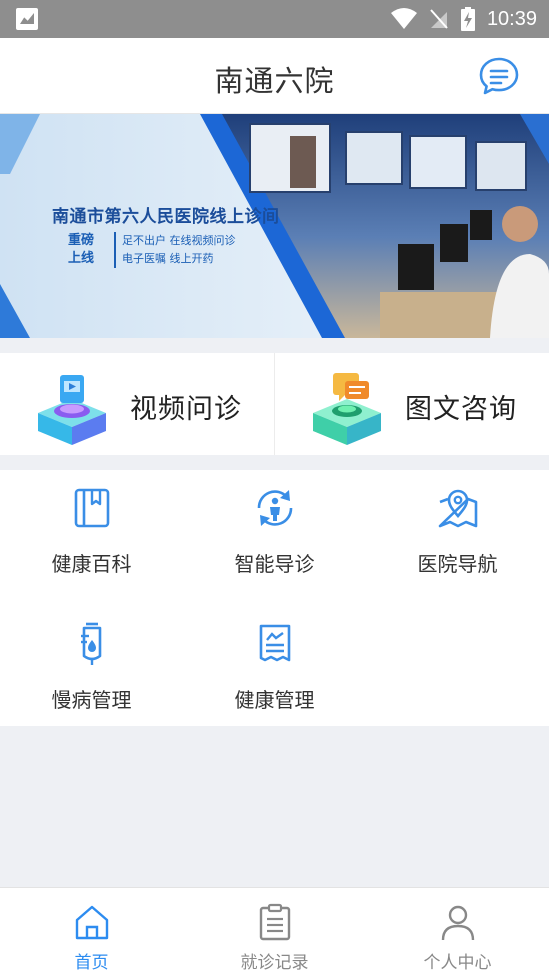  Describe the element at coordinates (457, 564) in the screenshot. I see `service-label: 医院导航` at that location.